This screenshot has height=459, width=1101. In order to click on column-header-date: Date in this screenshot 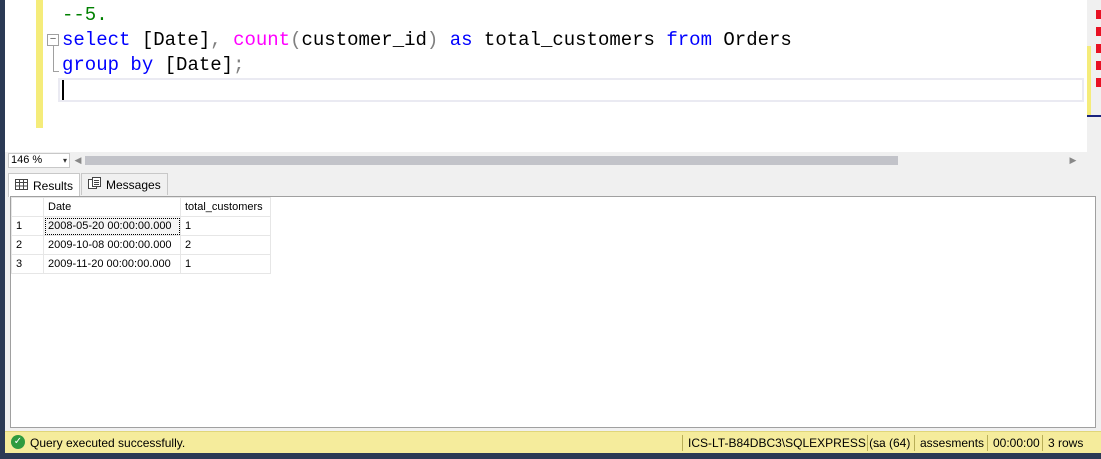, I will do `click(112, 207)`.